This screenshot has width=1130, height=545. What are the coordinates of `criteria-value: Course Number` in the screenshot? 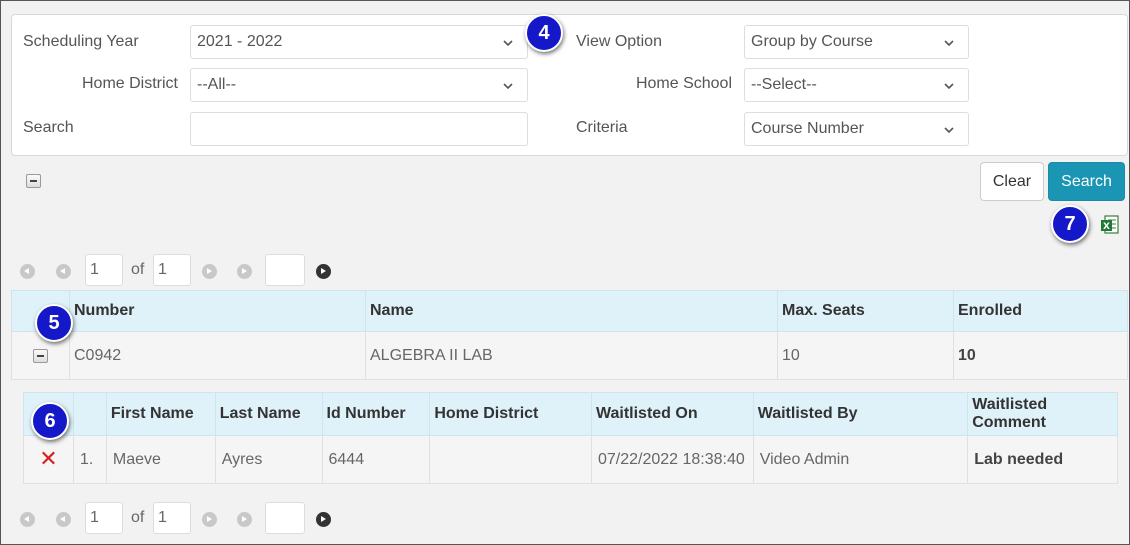 It's located at (807, 128).